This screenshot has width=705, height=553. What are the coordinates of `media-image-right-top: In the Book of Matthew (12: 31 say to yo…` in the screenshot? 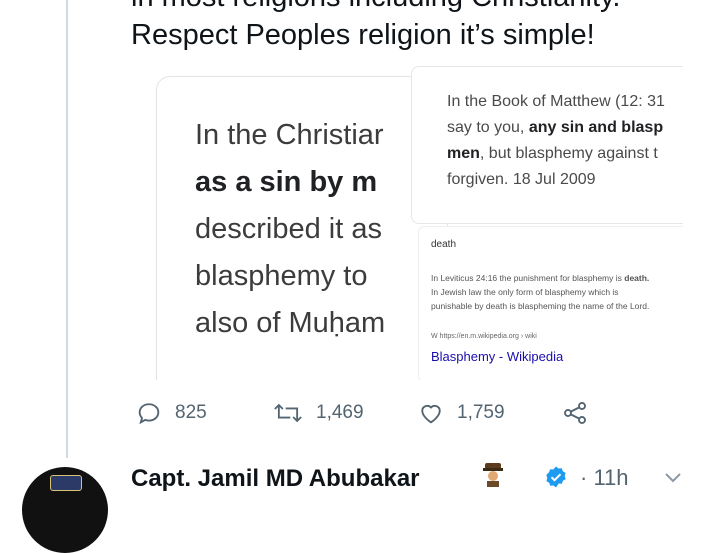 It's located at (547, 145).